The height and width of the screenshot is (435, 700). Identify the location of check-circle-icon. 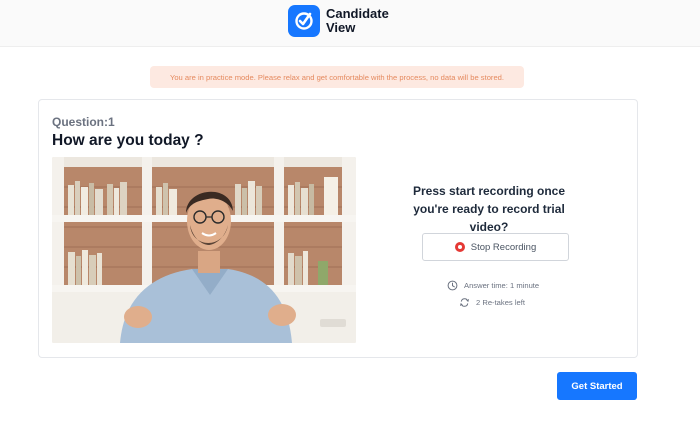
(304, 21).